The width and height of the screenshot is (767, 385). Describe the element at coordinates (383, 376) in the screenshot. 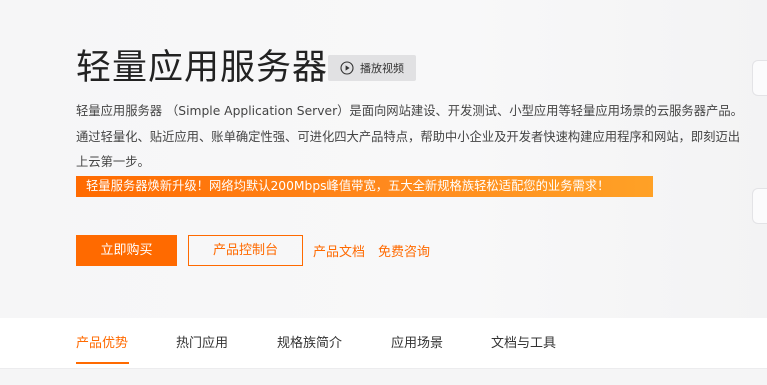

I see `content-divider` at that location.